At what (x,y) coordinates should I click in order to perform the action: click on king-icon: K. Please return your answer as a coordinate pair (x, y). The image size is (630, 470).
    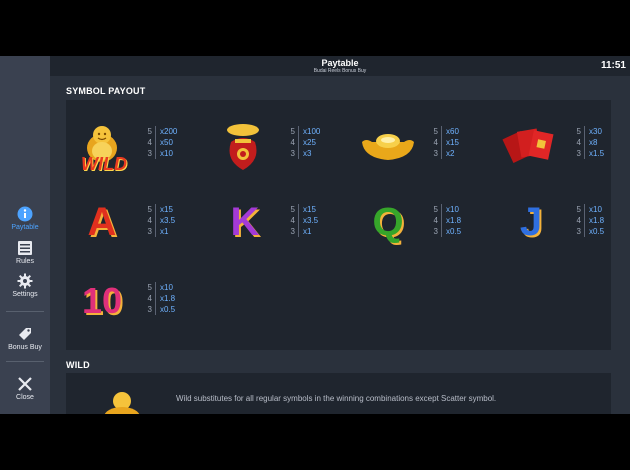
    Looking at the image, I should click on (245, 222).